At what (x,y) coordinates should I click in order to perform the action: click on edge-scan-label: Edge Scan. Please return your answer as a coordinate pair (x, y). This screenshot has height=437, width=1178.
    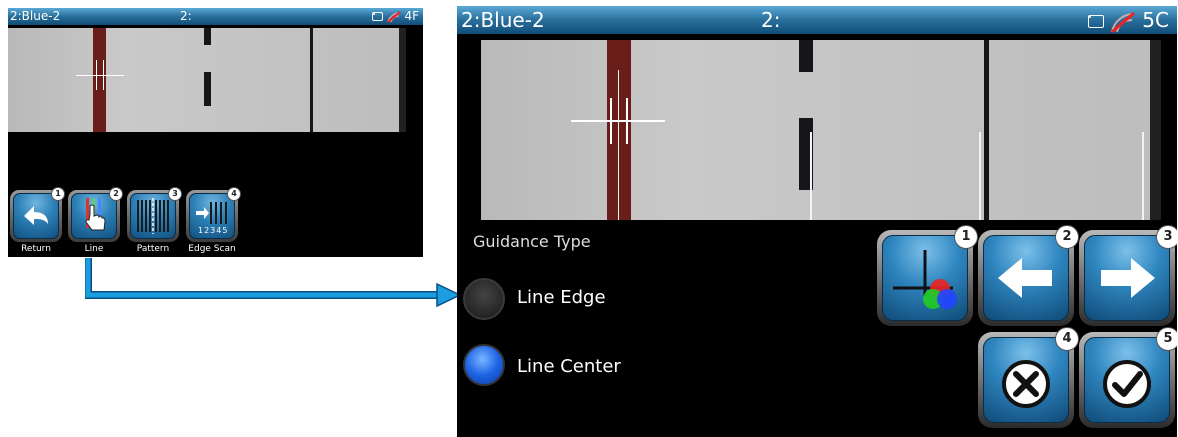
    Looking at the image, I should click on (212, 249).